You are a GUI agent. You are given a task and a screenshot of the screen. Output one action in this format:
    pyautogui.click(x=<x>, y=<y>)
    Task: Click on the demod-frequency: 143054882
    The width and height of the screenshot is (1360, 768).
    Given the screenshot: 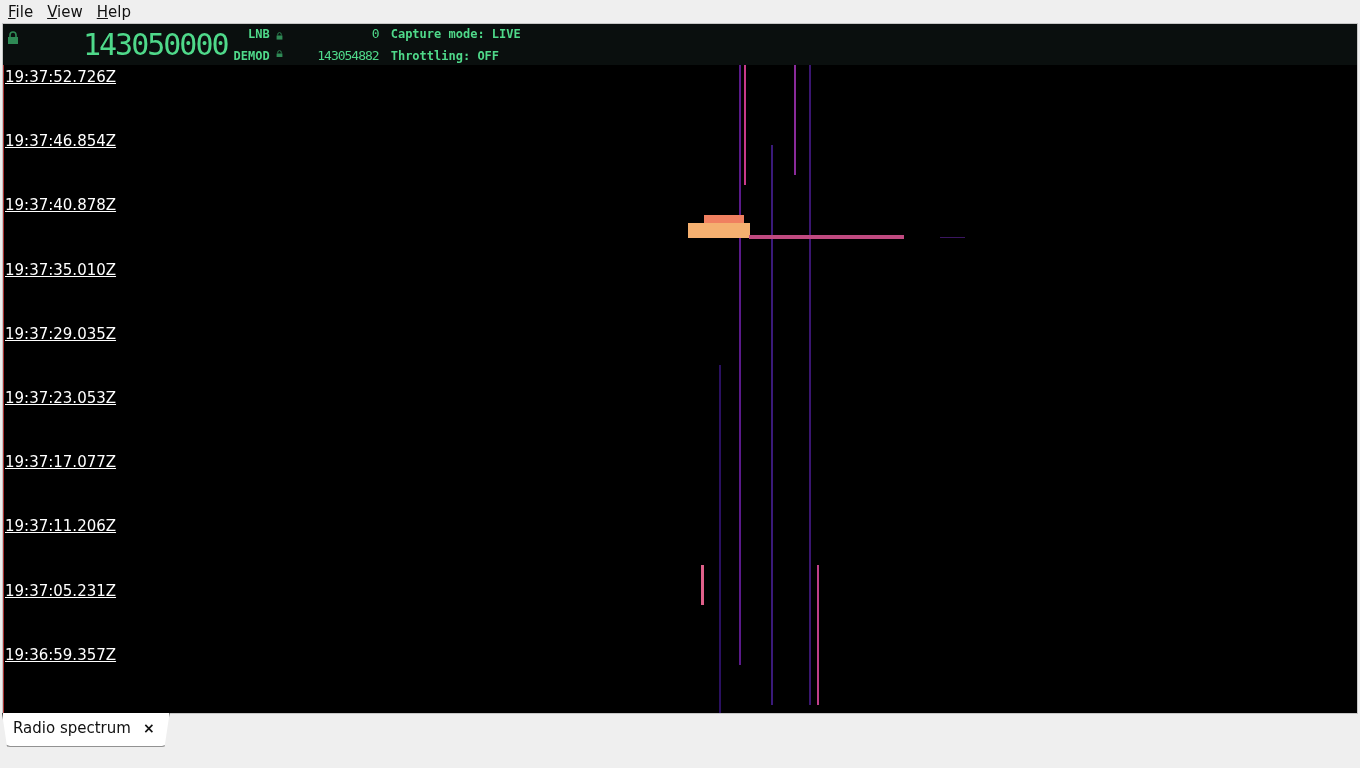 What is the action you would take?
    pyautogui.click(x=348, y=55)
    